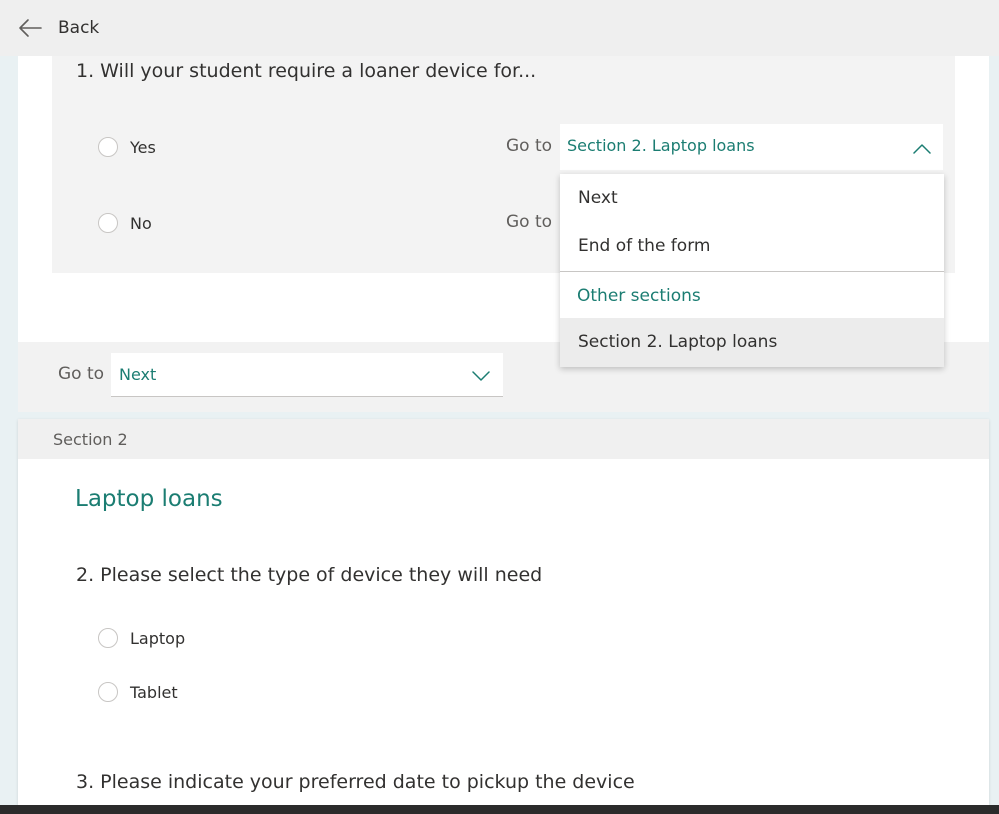  I want to click on menu-divider, so click(752, 271).